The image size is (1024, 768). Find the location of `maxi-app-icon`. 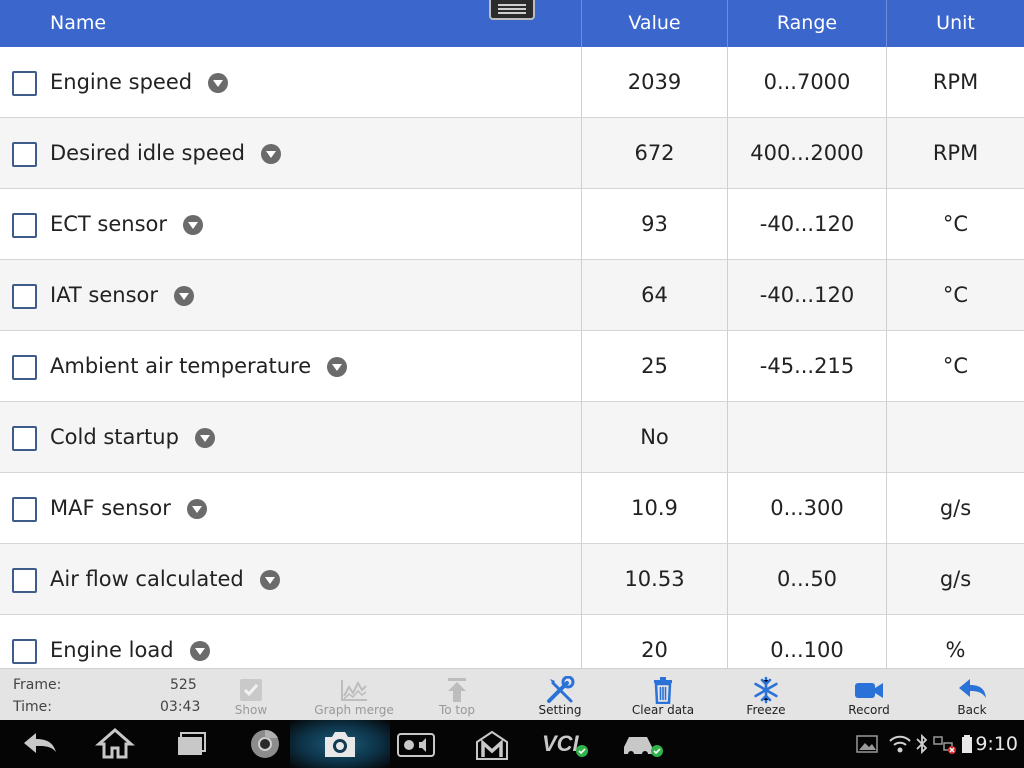

maxi-app-icon is located at coordinates (492, 745).